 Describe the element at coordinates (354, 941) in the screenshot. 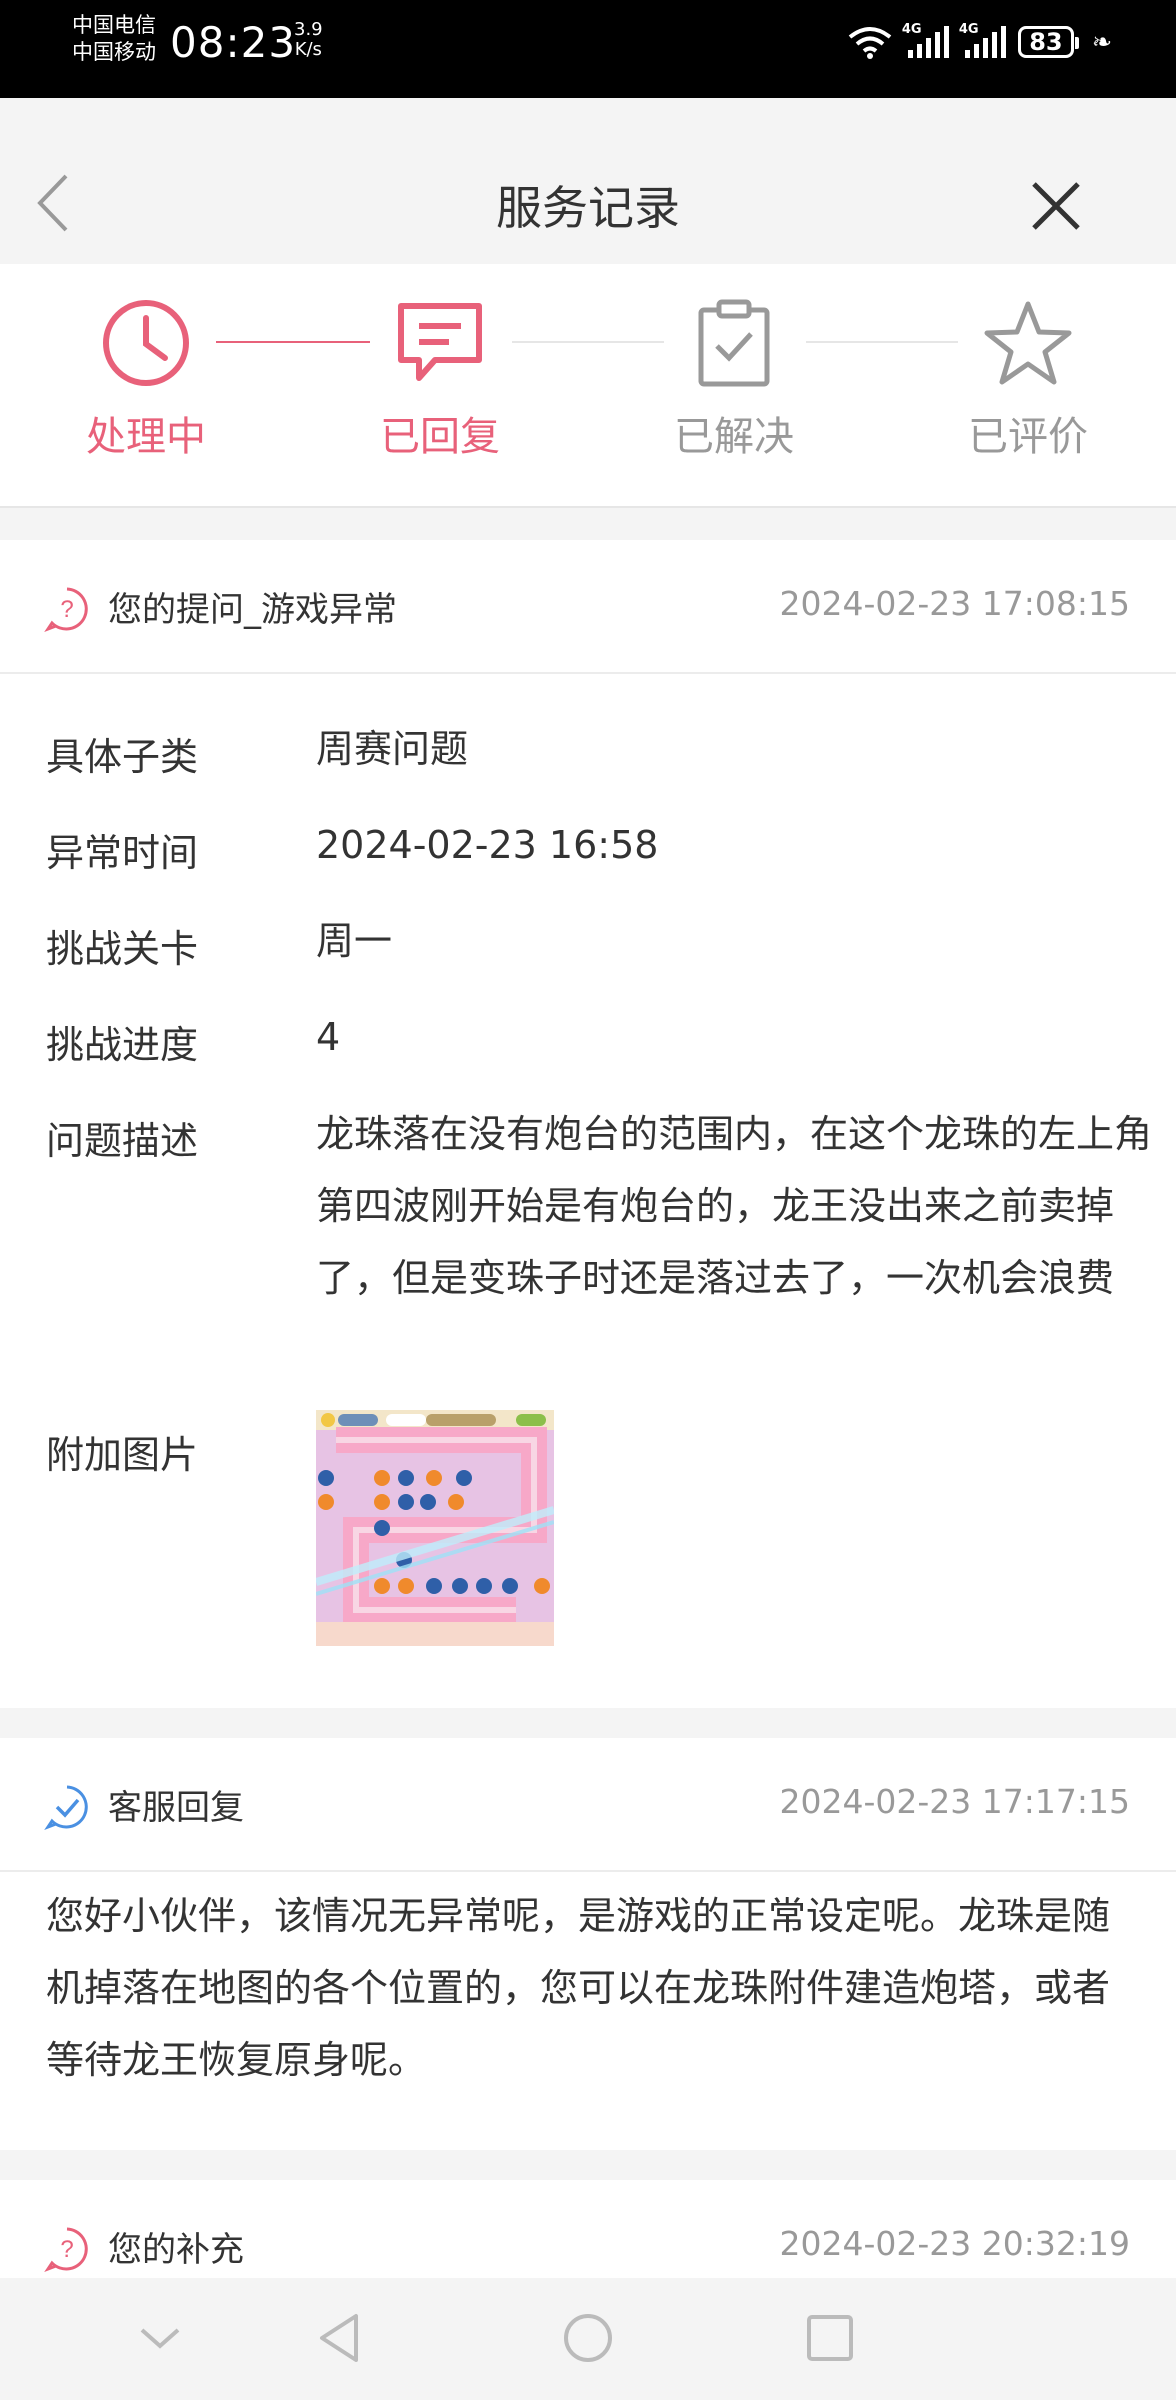

I see `field-value: 周一` at that location.